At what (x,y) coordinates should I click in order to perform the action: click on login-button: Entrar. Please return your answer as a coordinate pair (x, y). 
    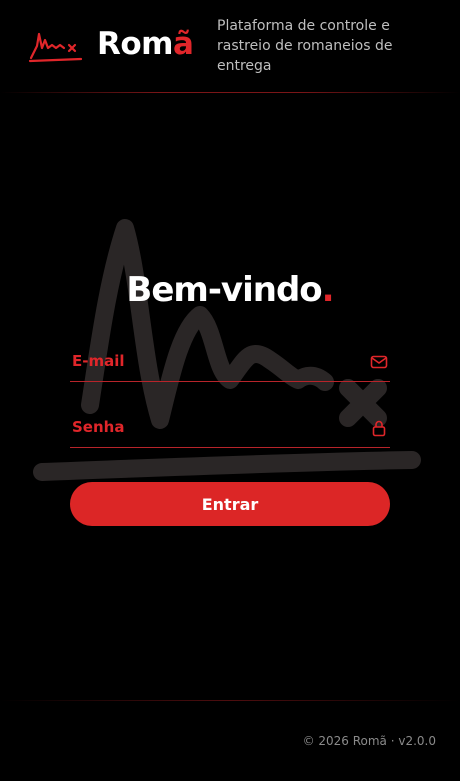
    Looking at the image, I should click on (230, 504).